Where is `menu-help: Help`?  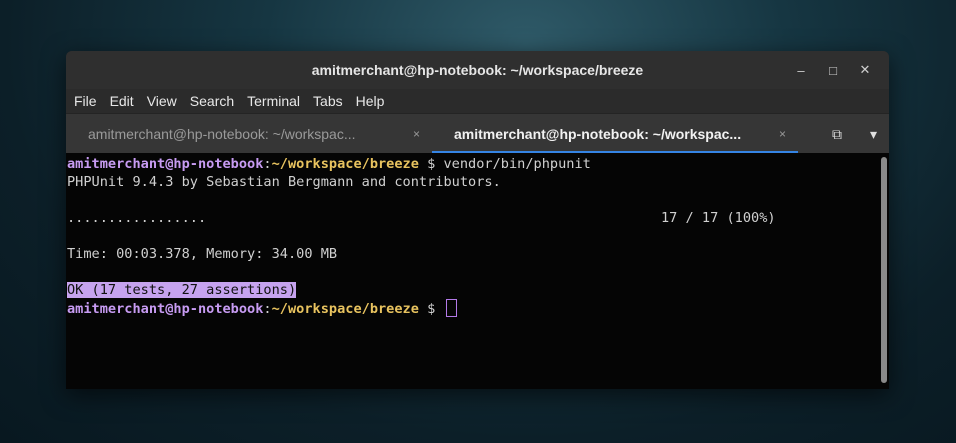
menu-help: Help is located at coordinates (370, 101).